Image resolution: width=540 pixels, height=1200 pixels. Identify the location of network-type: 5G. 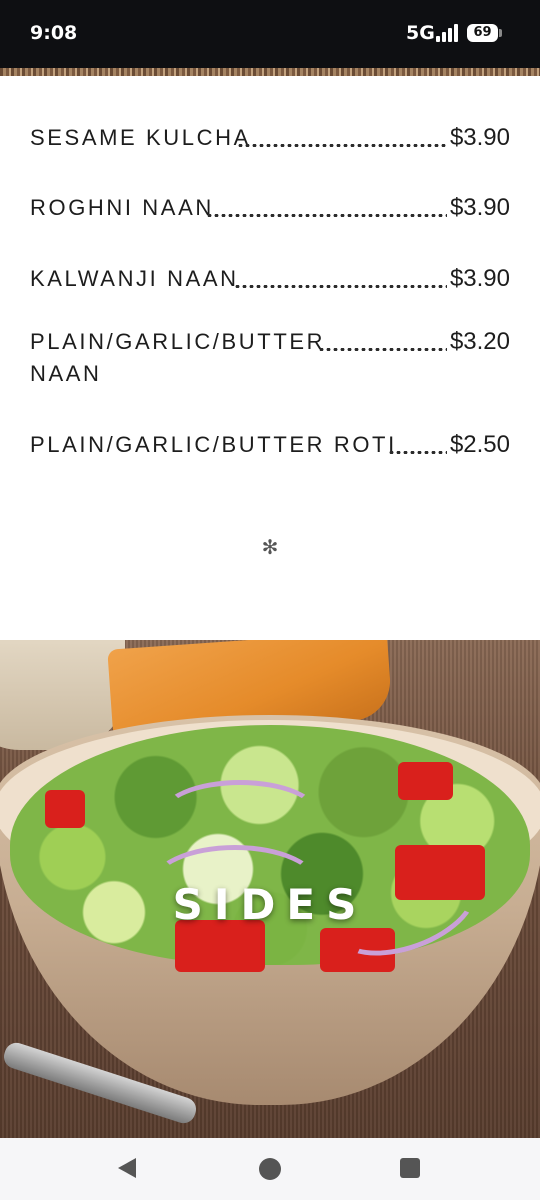
(420, 33).